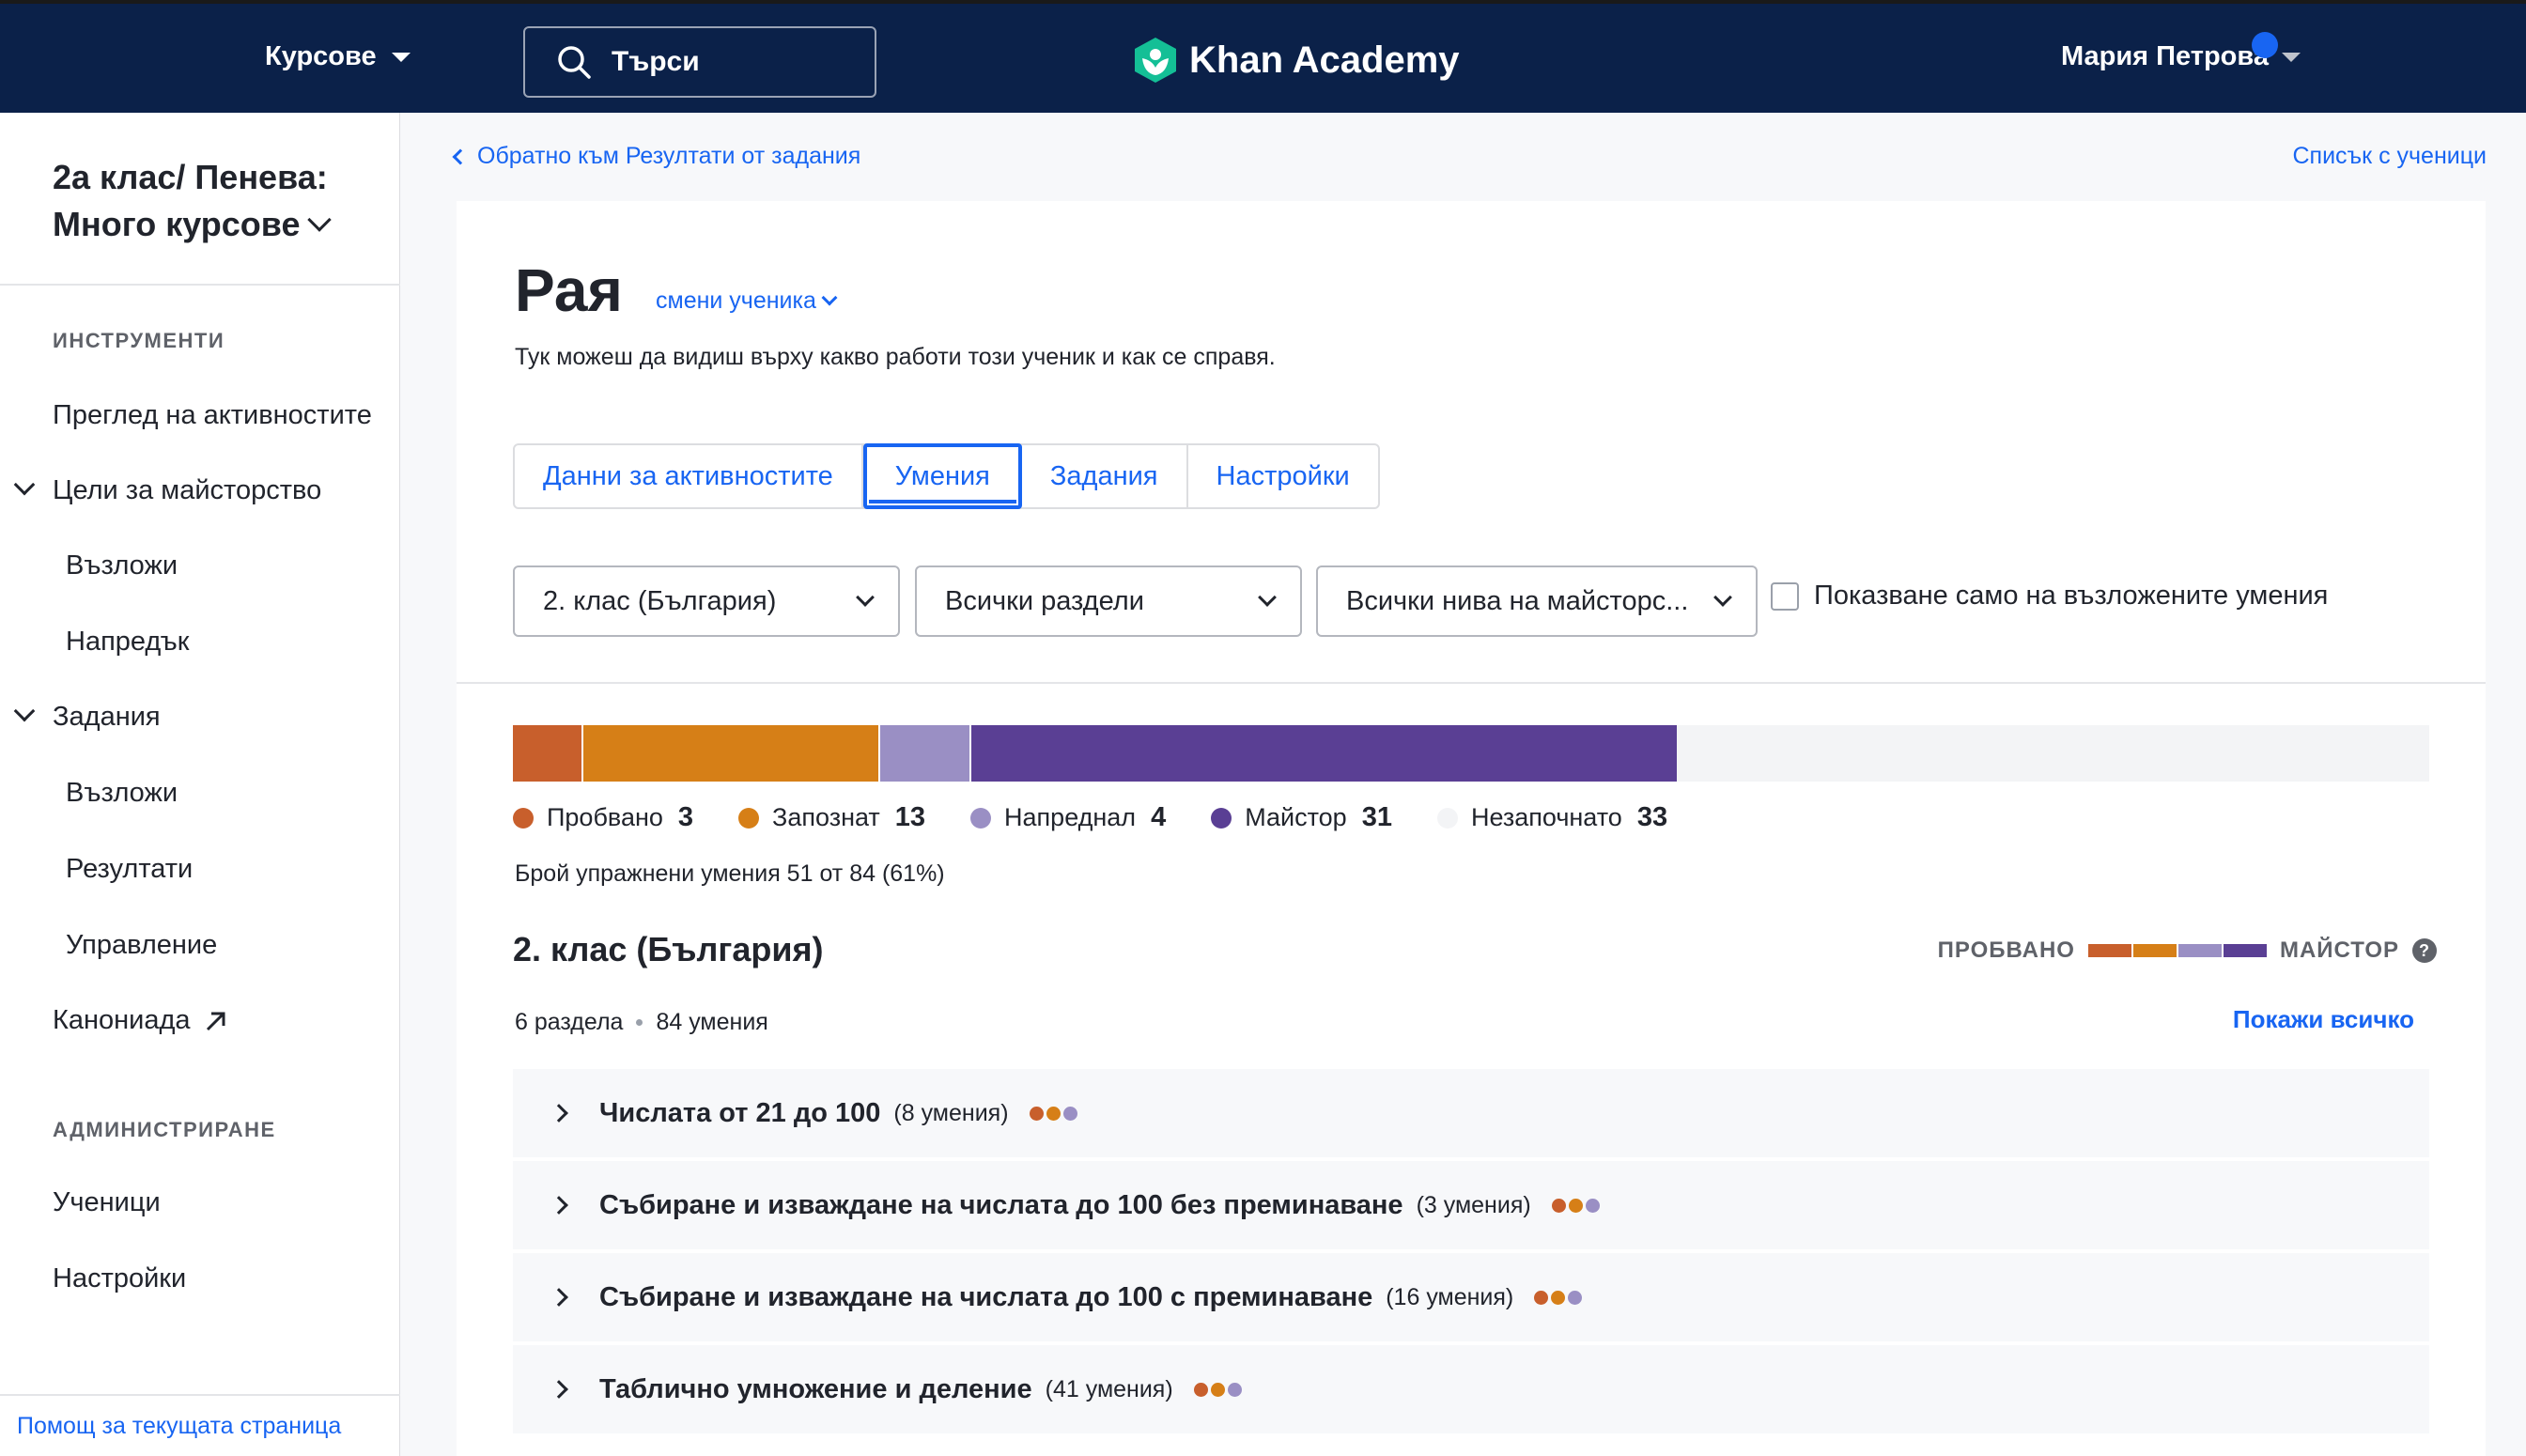 The width and height of the screenshot is (2526, 1456). What do you see at coordinates (740, 1112) in the screenshot?
I see `unit-title: Числата от 21 до 100` at bounding box center [740, 1112].